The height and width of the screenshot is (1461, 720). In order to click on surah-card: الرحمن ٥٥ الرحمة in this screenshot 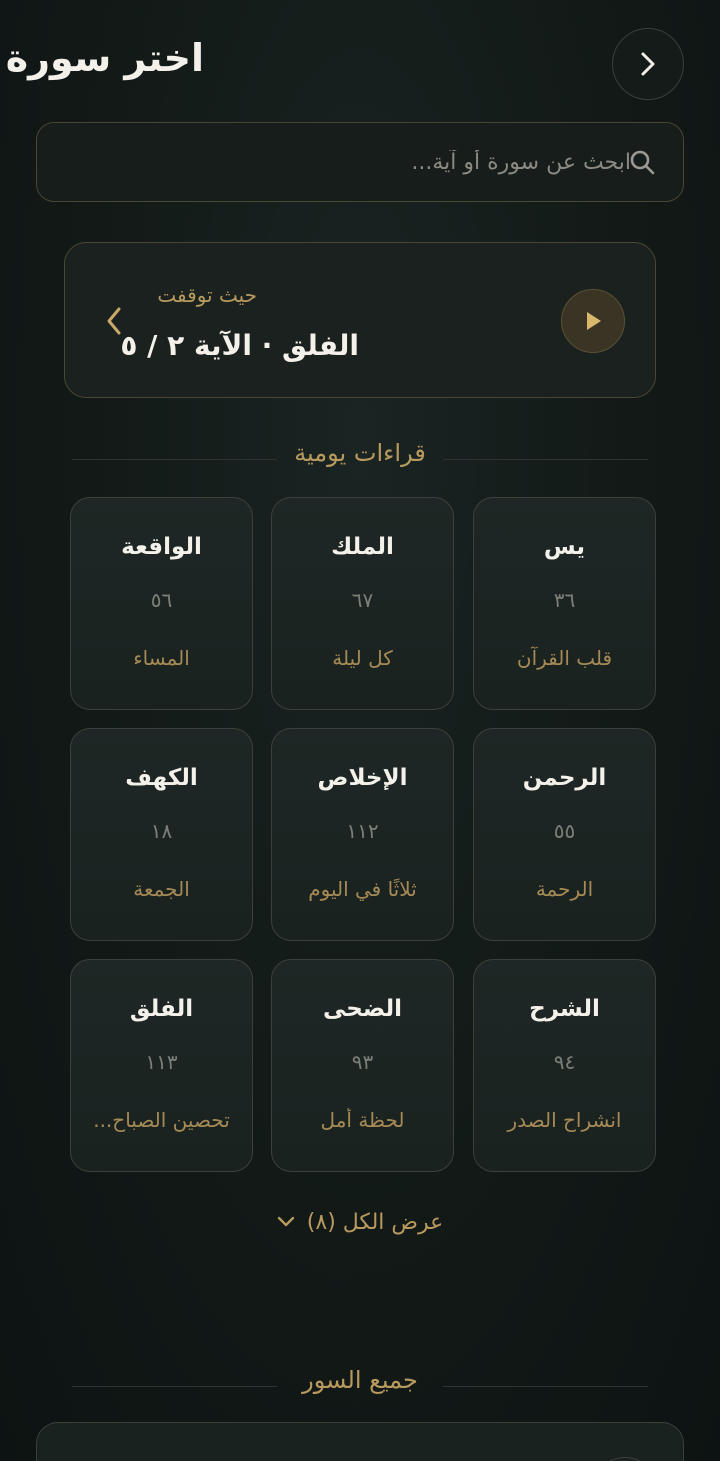, I will do `click(564, 834)`.